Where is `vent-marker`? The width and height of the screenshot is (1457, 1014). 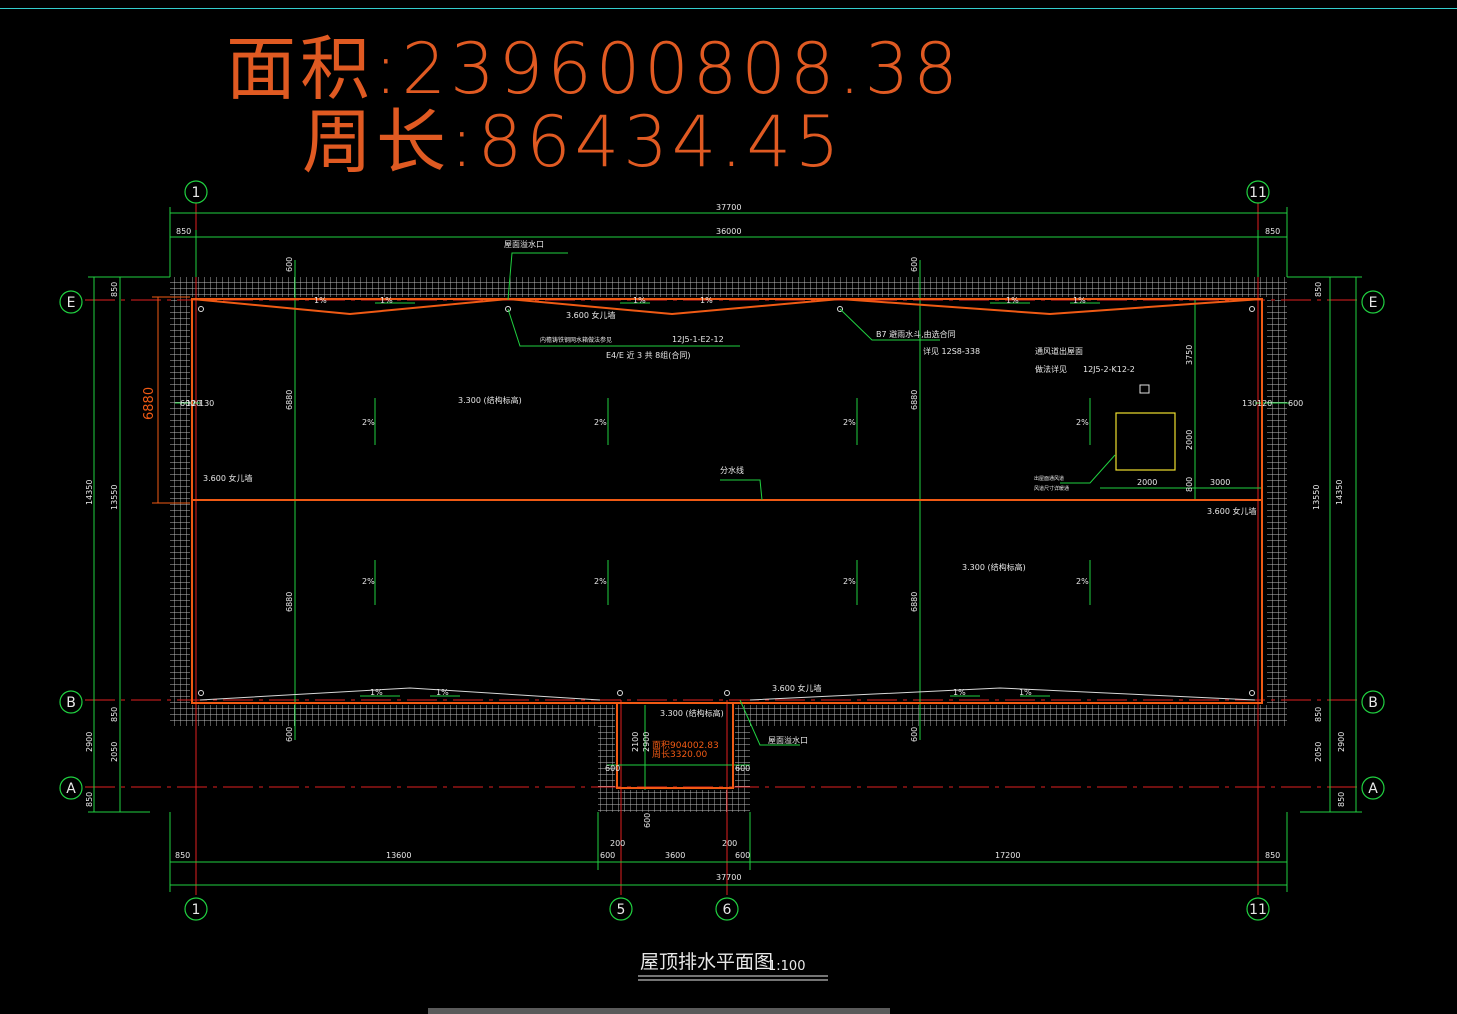
vent-marker is located at coordinates (1144, 389).